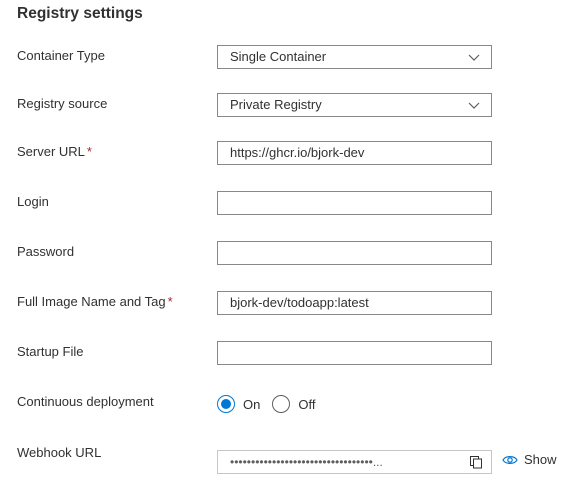  What do you see at coordinates (354, 203) in the screenshot?
I see `login-input` at bounding box center [354, 203].